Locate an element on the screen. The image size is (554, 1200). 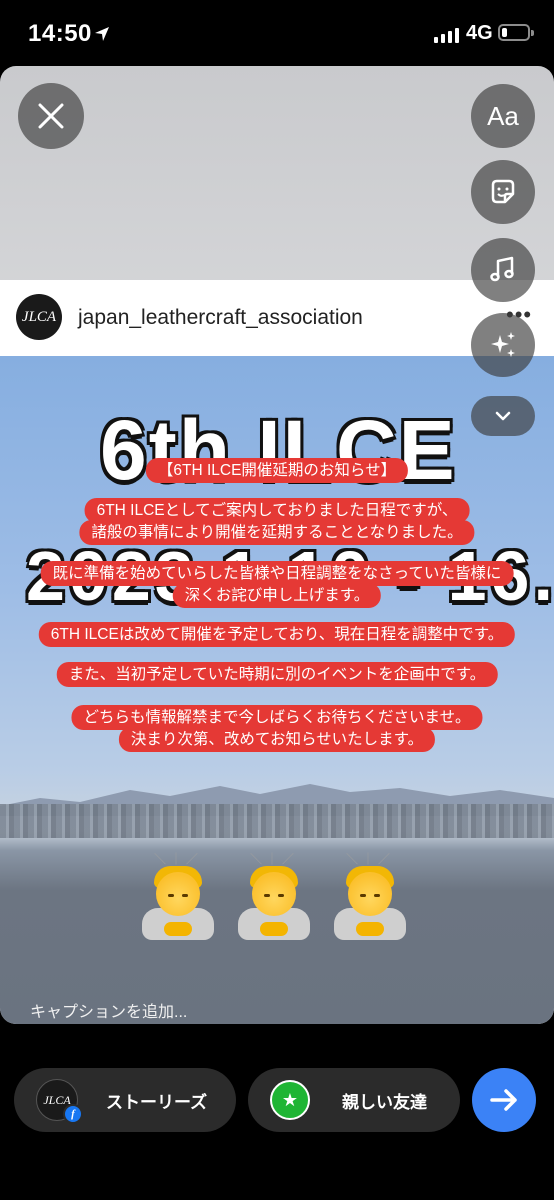
close-icon is located at coordinates (51, 116).